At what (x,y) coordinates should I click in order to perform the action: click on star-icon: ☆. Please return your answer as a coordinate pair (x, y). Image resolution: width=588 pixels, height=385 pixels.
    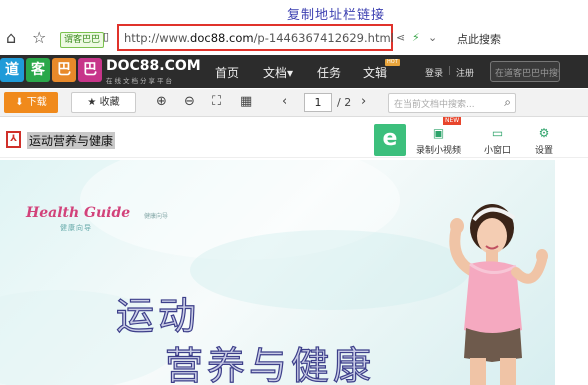
    Looking at the image, I should click on (39, 37).